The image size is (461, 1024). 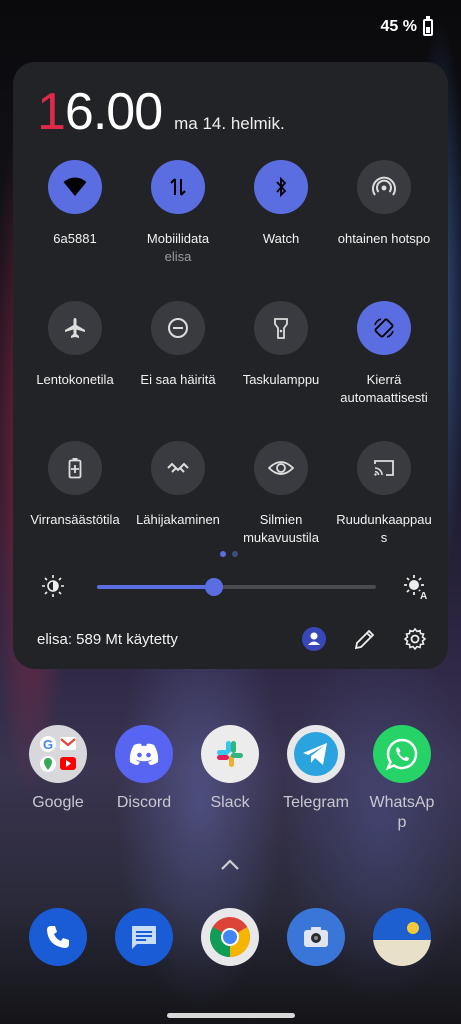 I want to click on dock-messages, so click(x=144, y=937).